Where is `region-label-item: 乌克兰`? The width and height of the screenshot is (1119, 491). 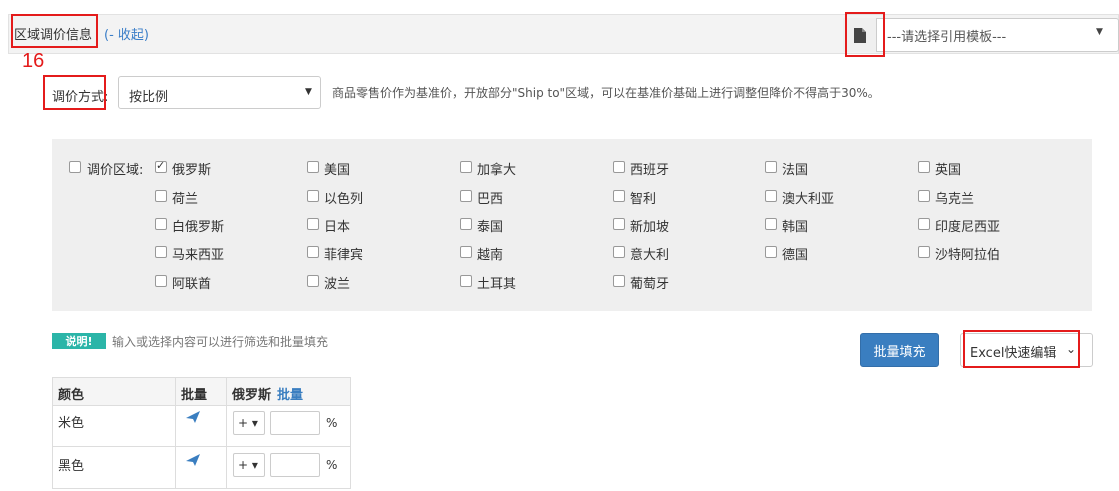 region-label-item: 乌克兰 is located at coordinates (955, 199).